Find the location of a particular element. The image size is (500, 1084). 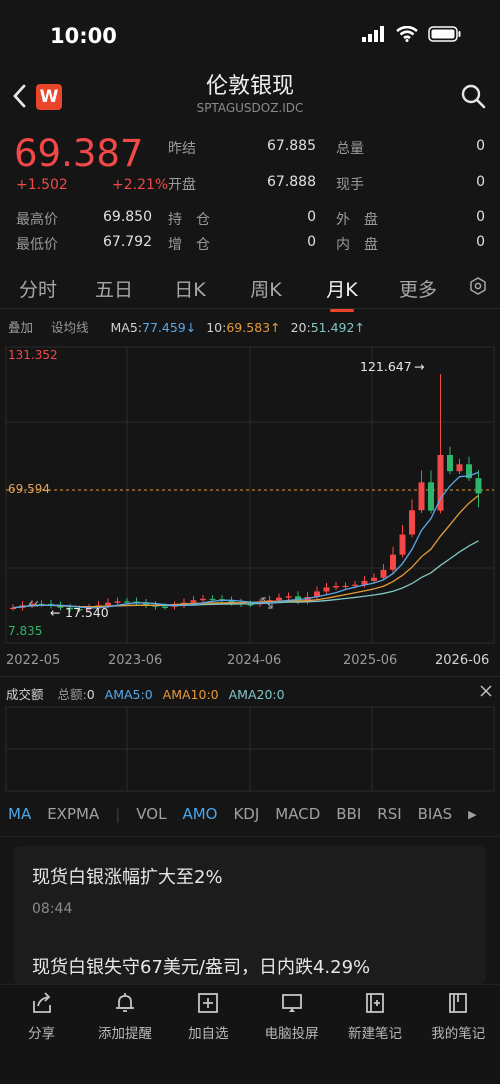

stat-label: 现手 is located at coordinates (350, 185).